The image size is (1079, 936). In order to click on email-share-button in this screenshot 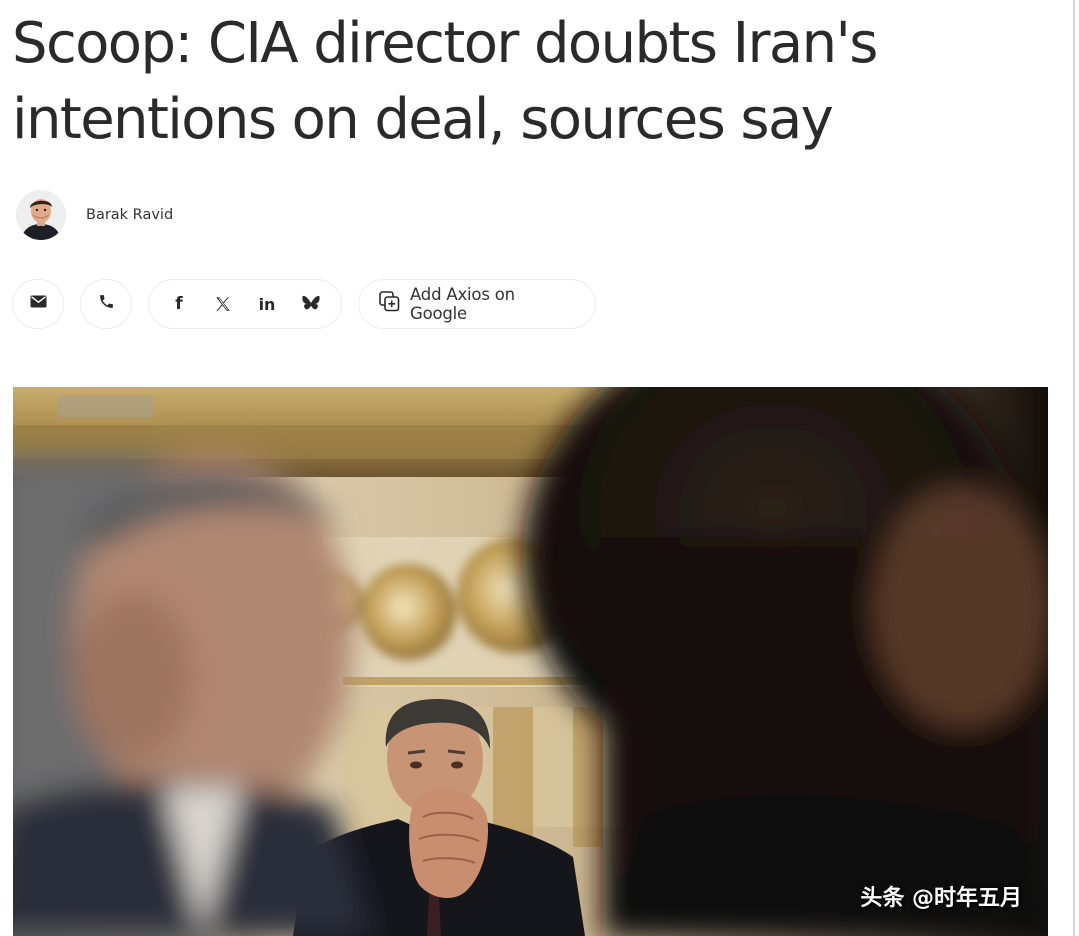, I will do `click(38, 304)`.